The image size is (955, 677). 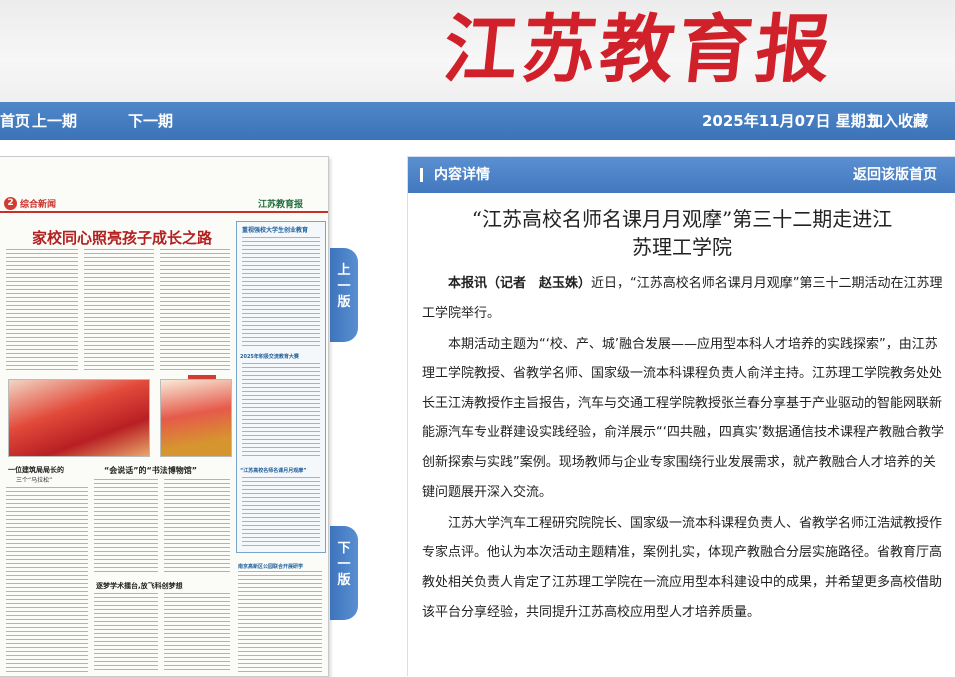 I want to click on article-title-line: “江苏高校名师名课月月观摩”第三十二期走进江, so click(x=682, y=219).